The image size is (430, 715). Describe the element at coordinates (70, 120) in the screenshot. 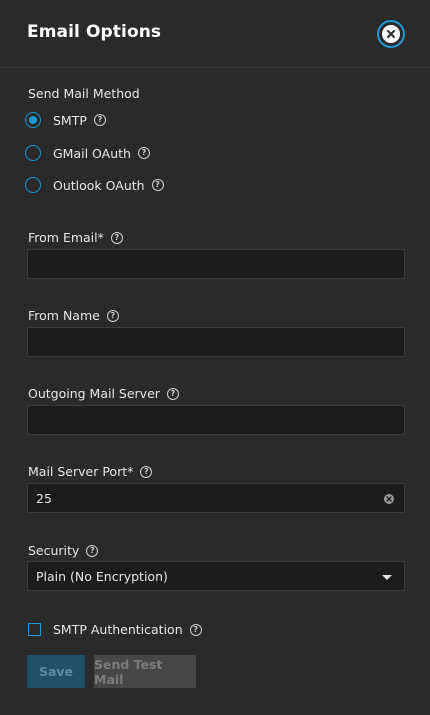

I see `radio-smtp-label: SMTP` at that location.